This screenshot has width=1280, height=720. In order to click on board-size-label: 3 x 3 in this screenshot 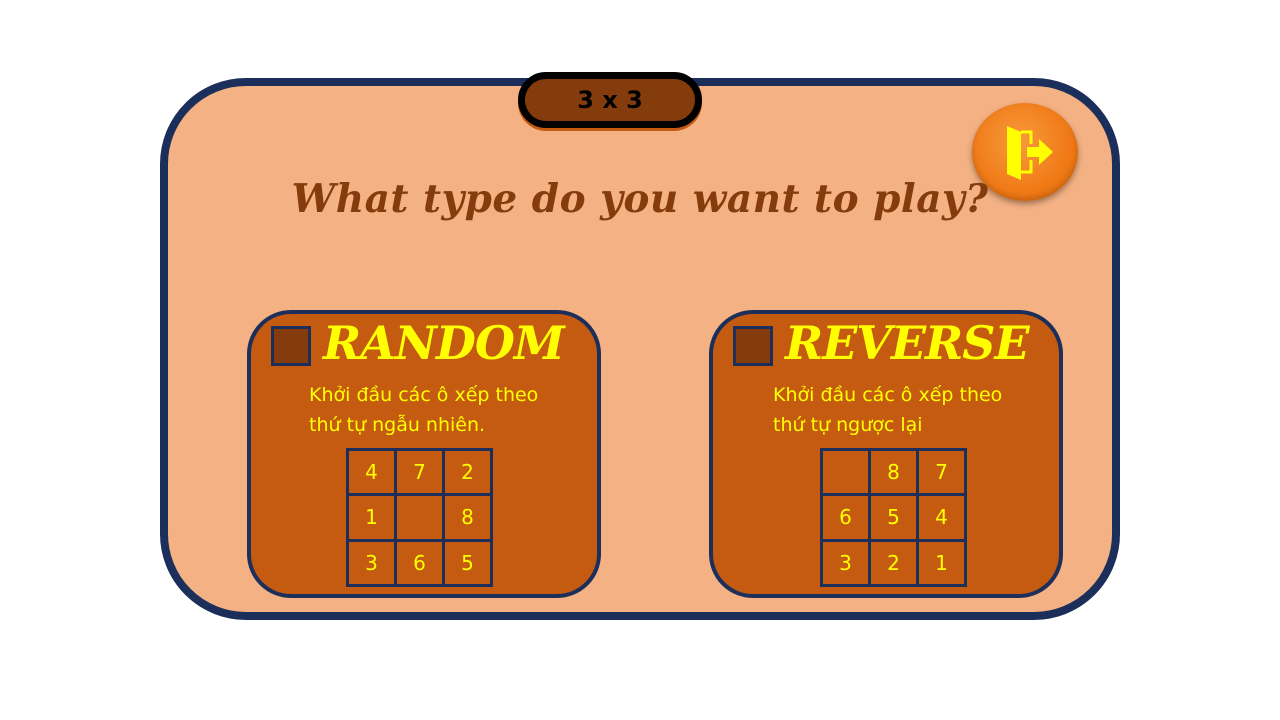, I will do `click(610, 100)`.